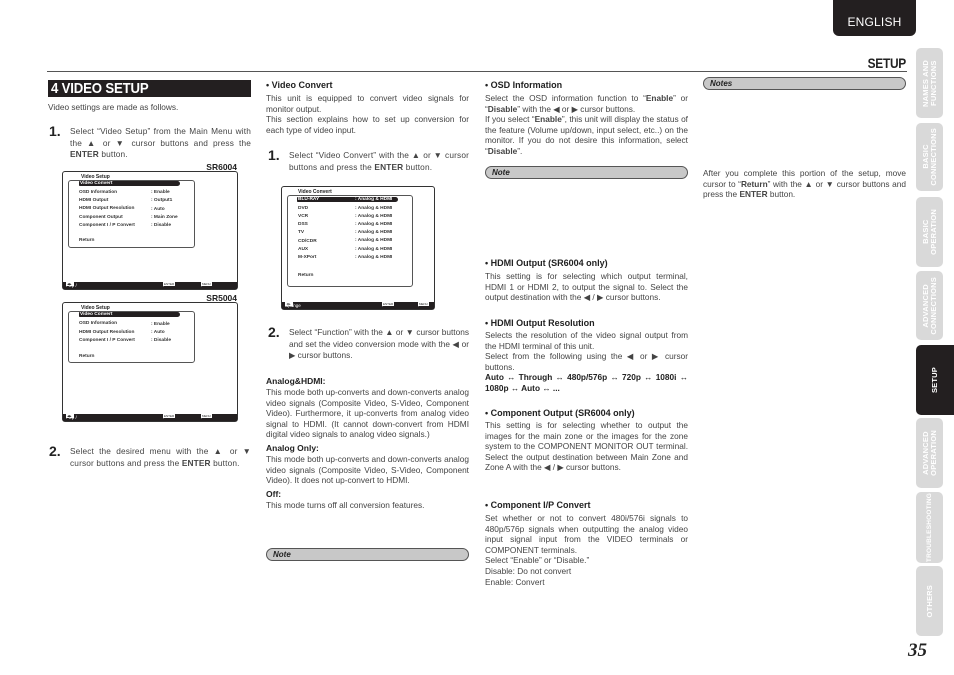 The width and height of the screenshot is (954, 675). What do you see at coordinates (524, 85) in the screenshot?
I see `osd-information-heading: • OSD Information` at bounding box center [524, 85].